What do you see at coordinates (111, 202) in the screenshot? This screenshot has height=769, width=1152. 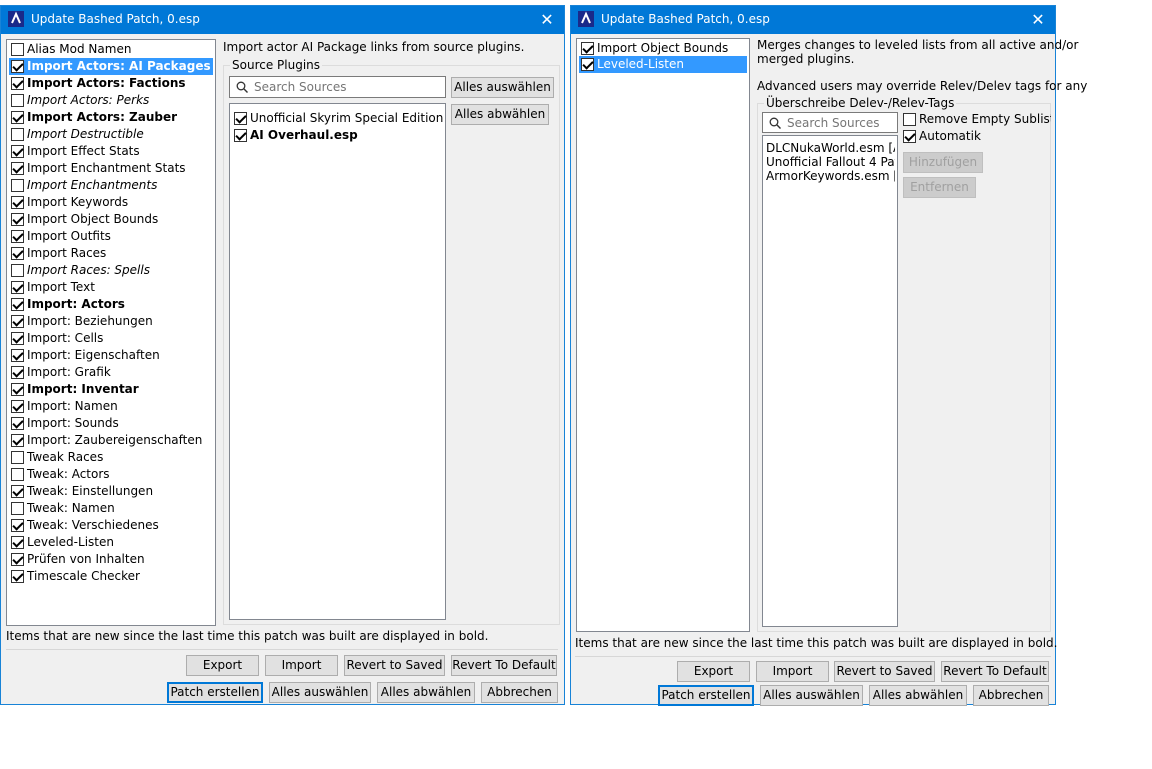 I see `list-item: Import Keywords` at bounding box center [111, 202].